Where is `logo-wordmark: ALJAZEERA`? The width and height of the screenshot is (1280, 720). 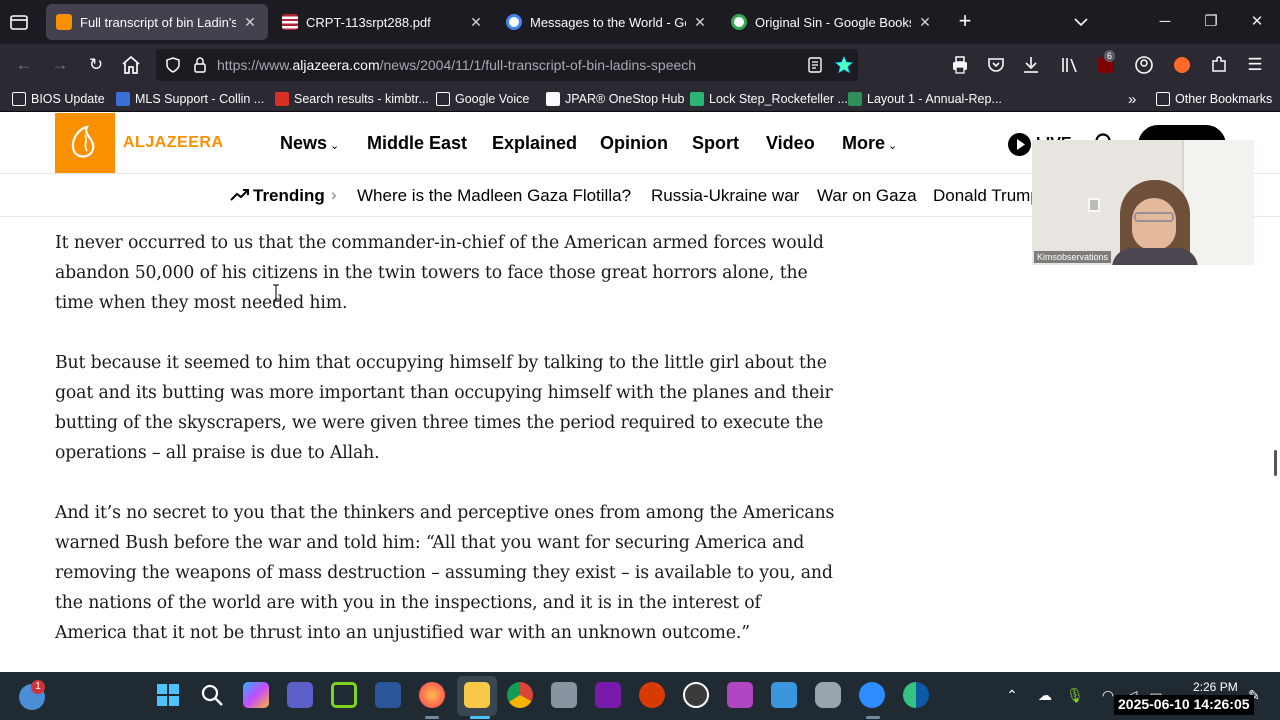 logo-wordmark: ALJAZEERA is located at coordinates (173, 143).